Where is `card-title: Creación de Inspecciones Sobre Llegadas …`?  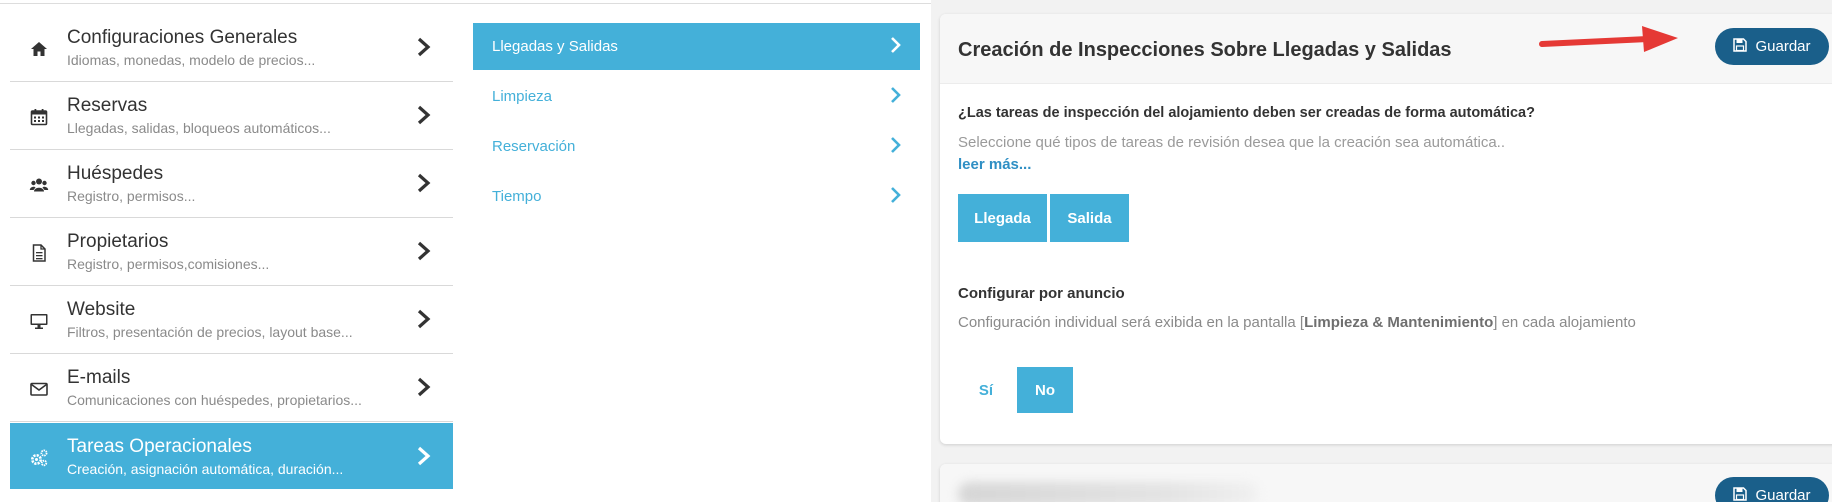
card-title: Creación de Inspecciones Sobre Llegadas … is located at coordinates (1205, 50).